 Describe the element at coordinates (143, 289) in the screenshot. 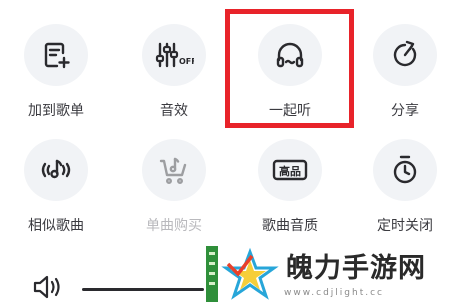

I see `volume-slider` at that location.